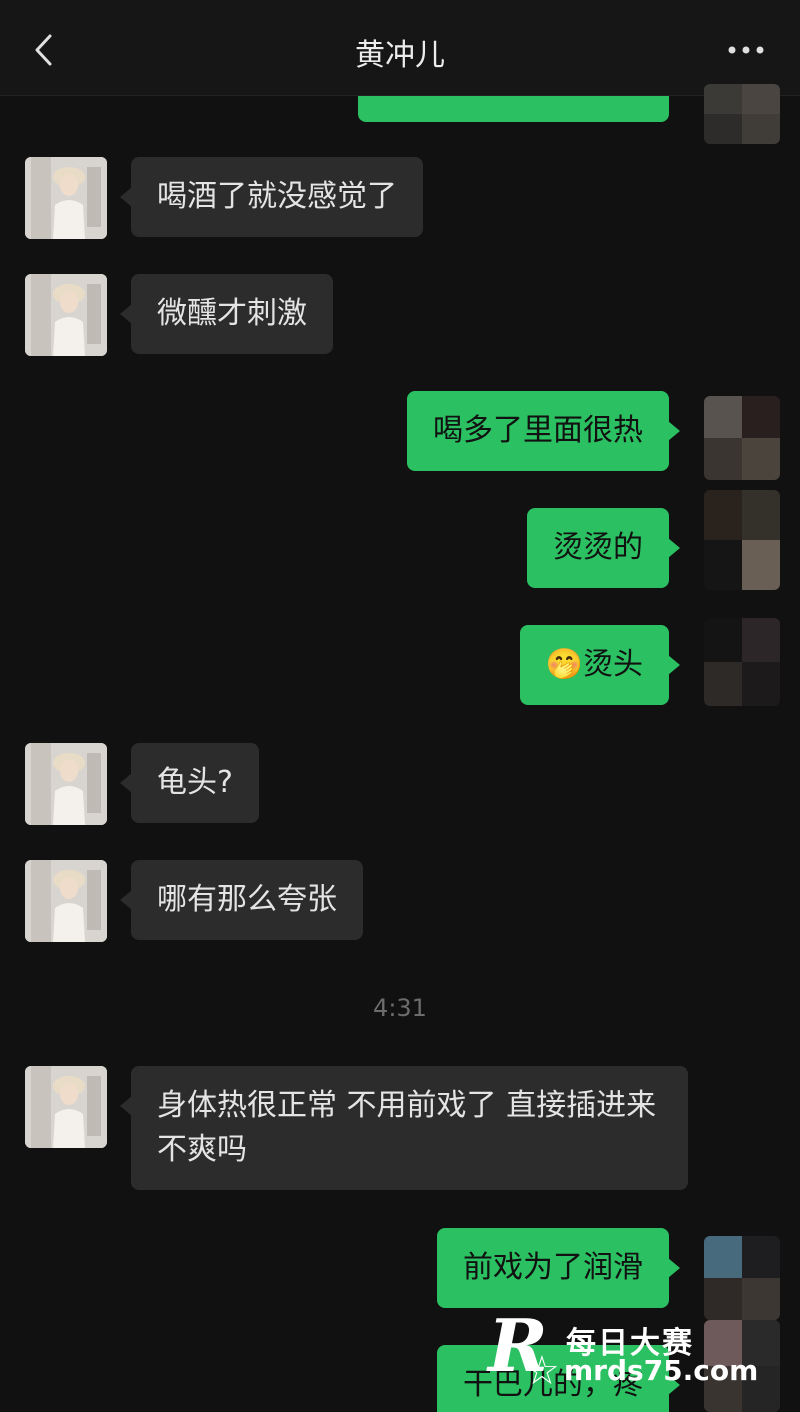 This screenshot has width=800, height=1412. Describe the element at coordinates (400, 1008) in the screenshot. I see `timestamp: 4:31` at that location.